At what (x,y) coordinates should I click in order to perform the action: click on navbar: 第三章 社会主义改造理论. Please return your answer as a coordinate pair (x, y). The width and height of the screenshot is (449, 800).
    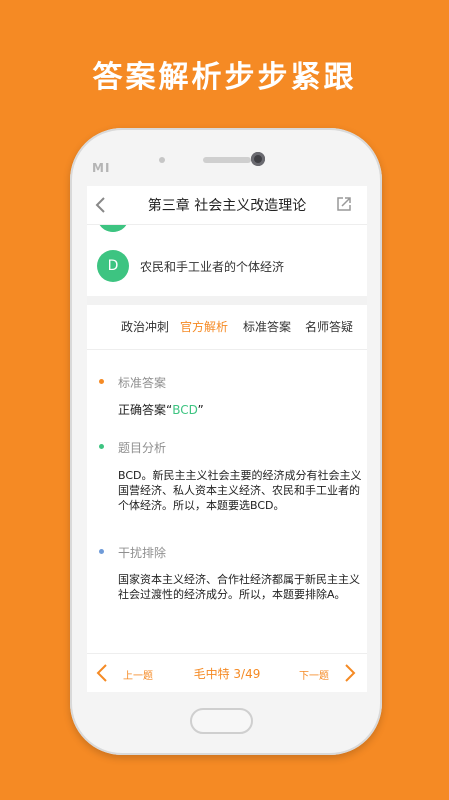
    Looking at the image, I should click on (227, 205).